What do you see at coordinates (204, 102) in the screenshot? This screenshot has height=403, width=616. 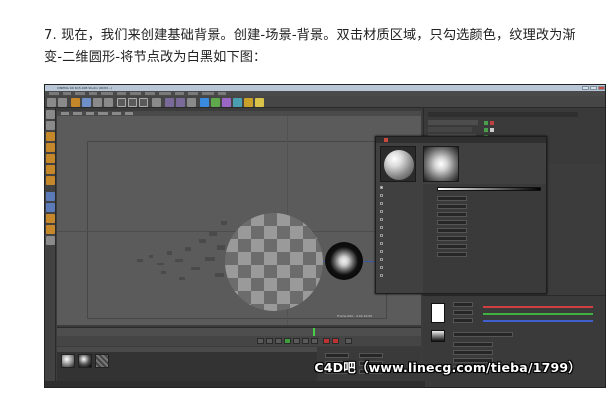 I see `cube-icon` at bounding box center [204, 102].